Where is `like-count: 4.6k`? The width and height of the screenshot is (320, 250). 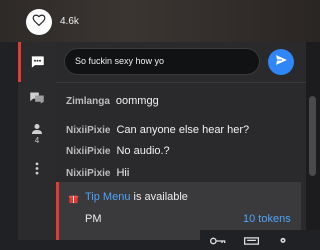
like-count: 4.6k is located at coordinates (69, 21).